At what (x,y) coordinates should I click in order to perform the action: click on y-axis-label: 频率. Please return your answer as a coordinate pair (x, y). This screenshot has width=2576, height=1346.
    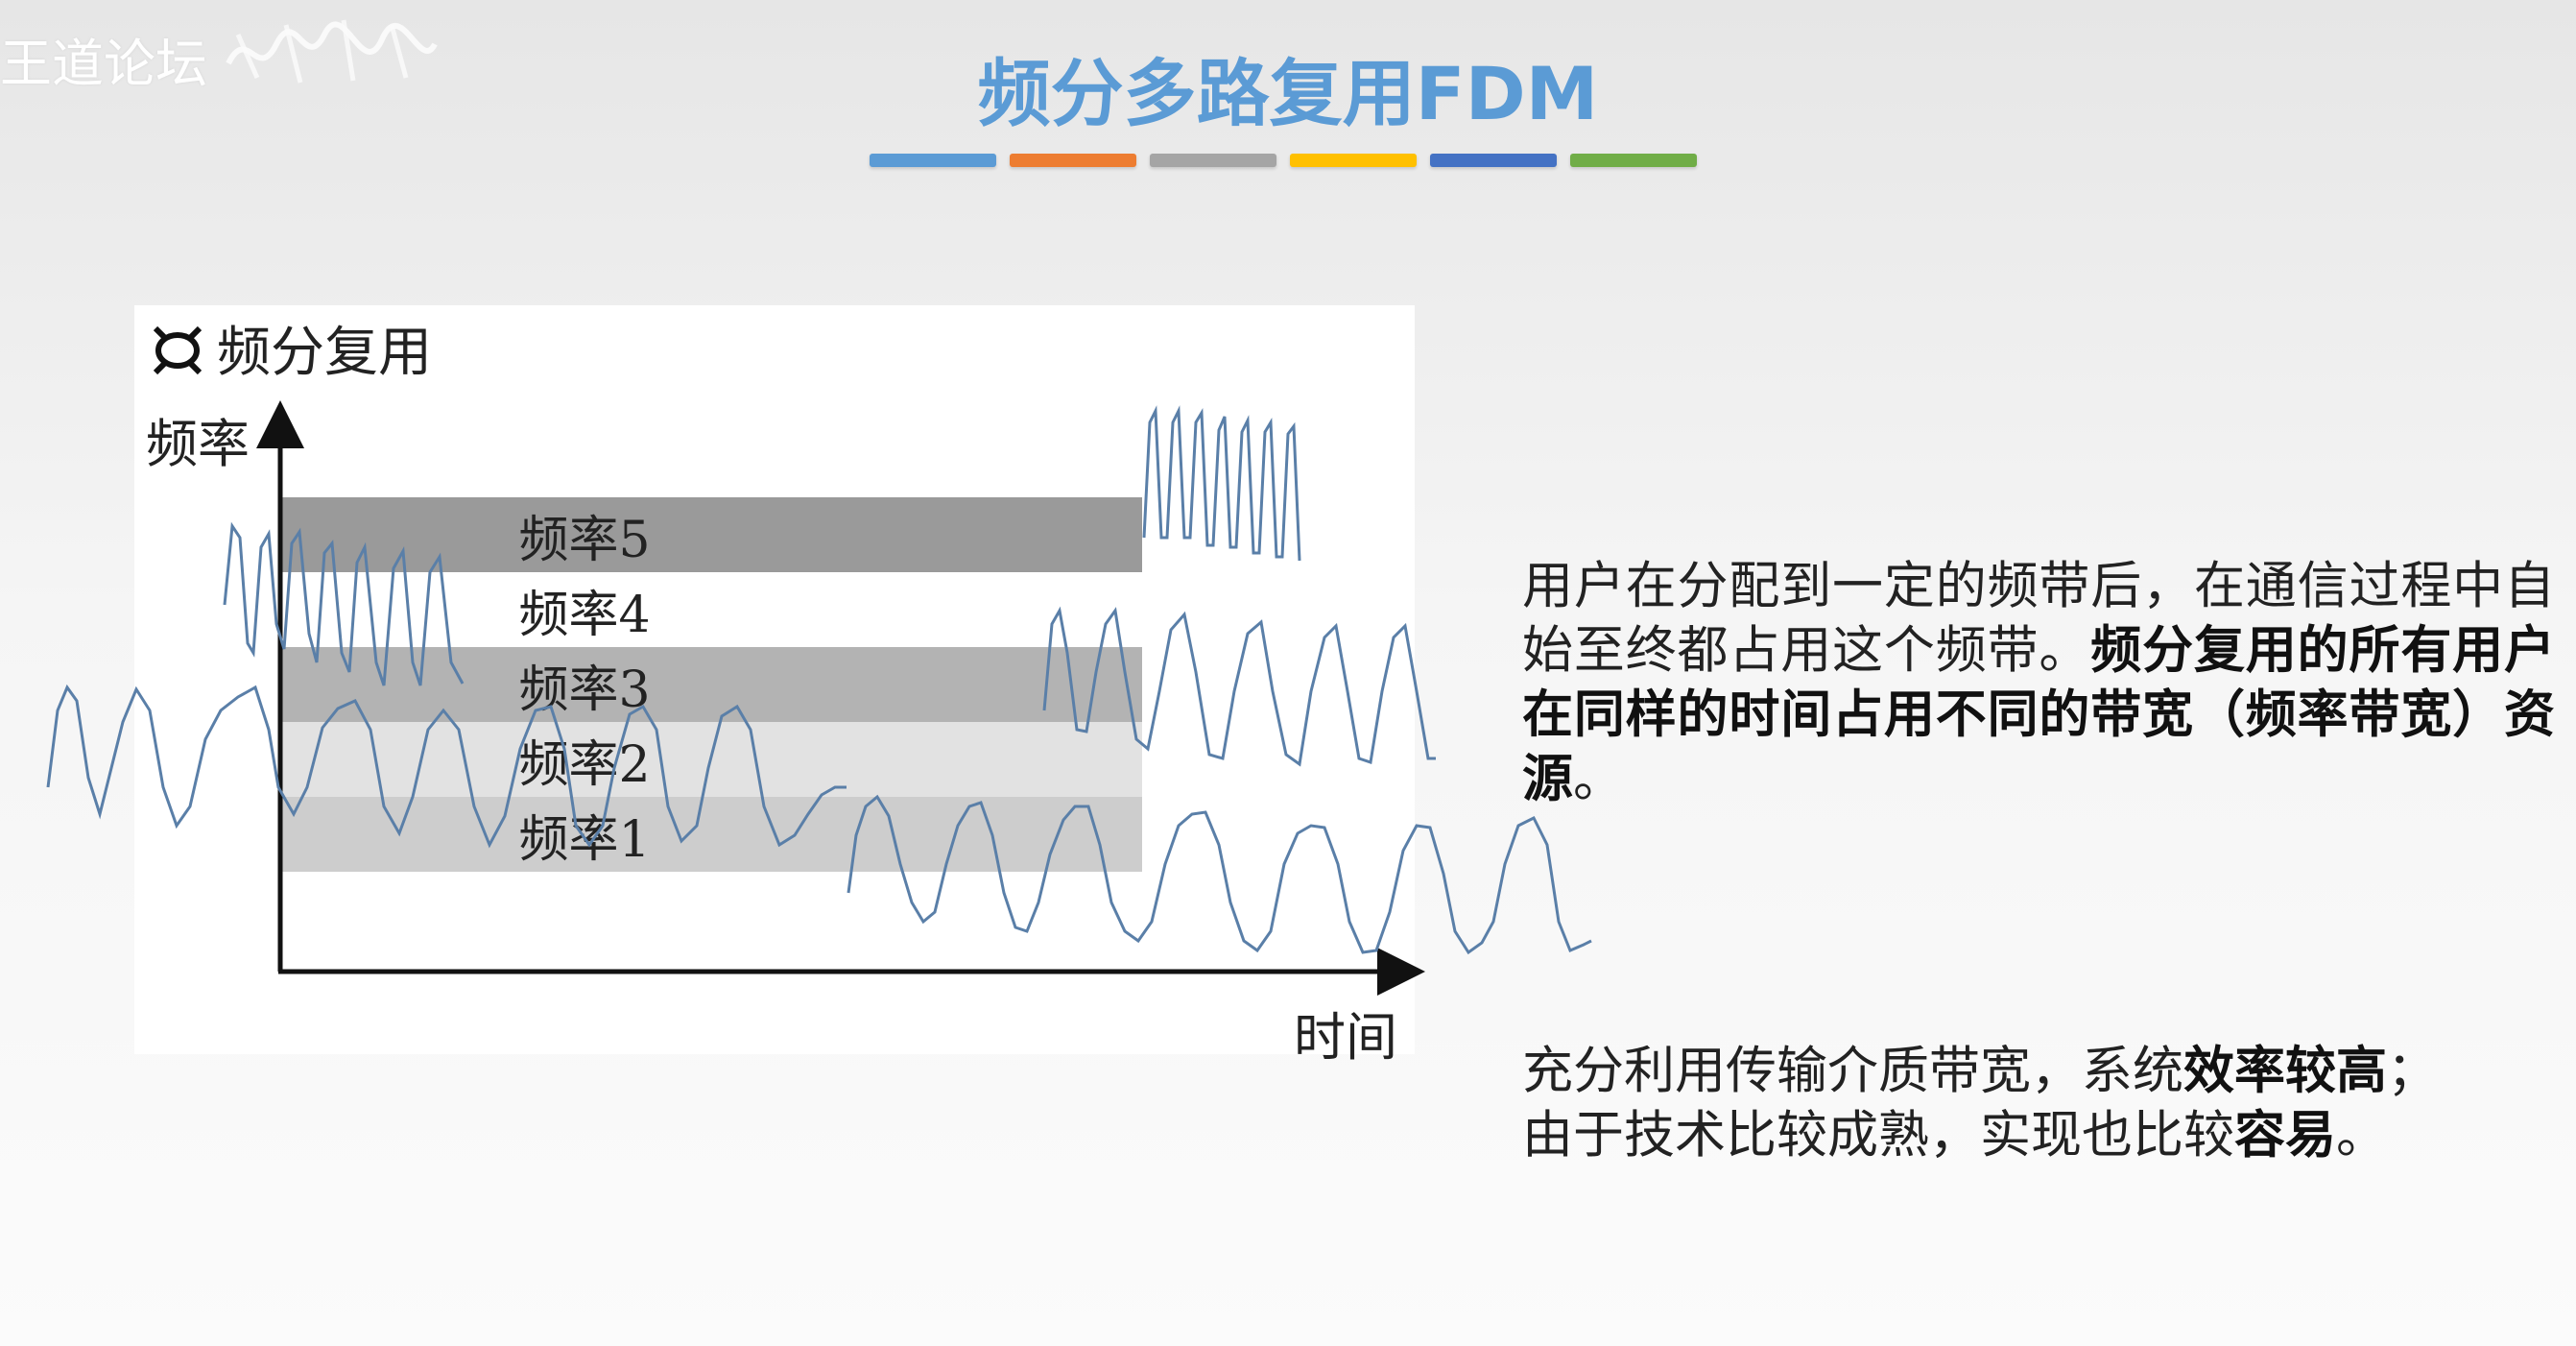
    Looking at the image, I should click on (198, 444).